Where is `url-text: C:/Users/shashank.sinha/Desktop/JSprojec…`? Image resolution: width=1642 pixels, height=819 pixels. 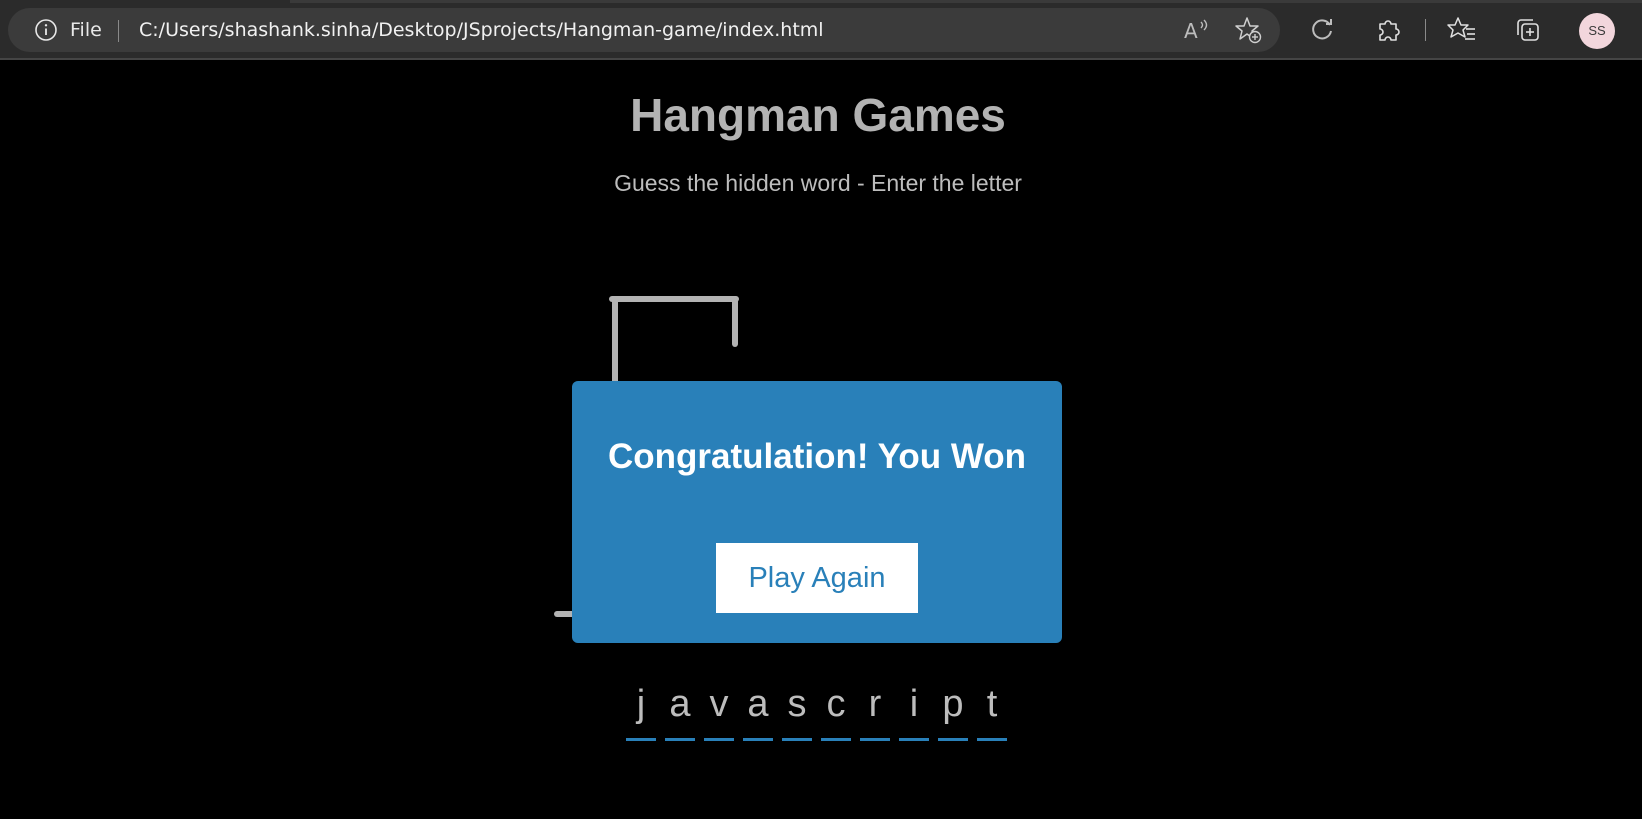
url-text: C:/Users/shashank.sinha/Desktop/JSprojec… is located at coordinates (481, 30).